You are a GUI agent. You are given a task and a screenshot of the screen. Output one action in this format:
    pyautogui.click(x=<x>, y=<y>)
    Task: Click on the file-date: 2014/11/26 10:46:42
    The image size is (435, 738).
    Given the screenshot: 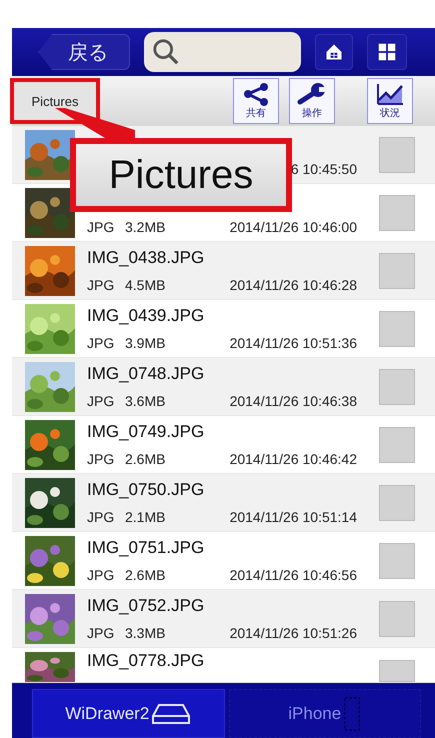 What is the action you would take?
    pyautogui.click(x=292, y=458)
    